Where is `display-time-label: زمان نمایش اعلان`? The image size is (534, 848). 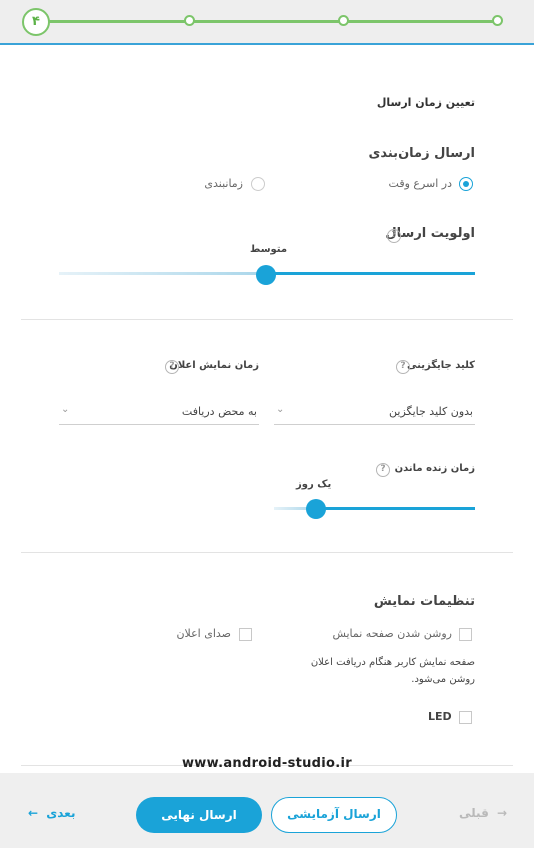
display-time-label: زمان نمایش اعلان is located at coordinates (214, 365).